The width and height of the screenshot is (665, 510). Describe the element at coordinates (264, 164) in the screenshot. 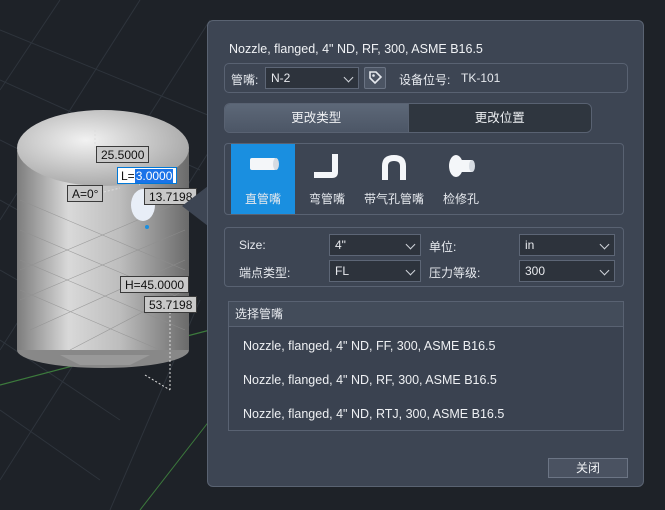

I see `straight-nozzle-icon` at that location.